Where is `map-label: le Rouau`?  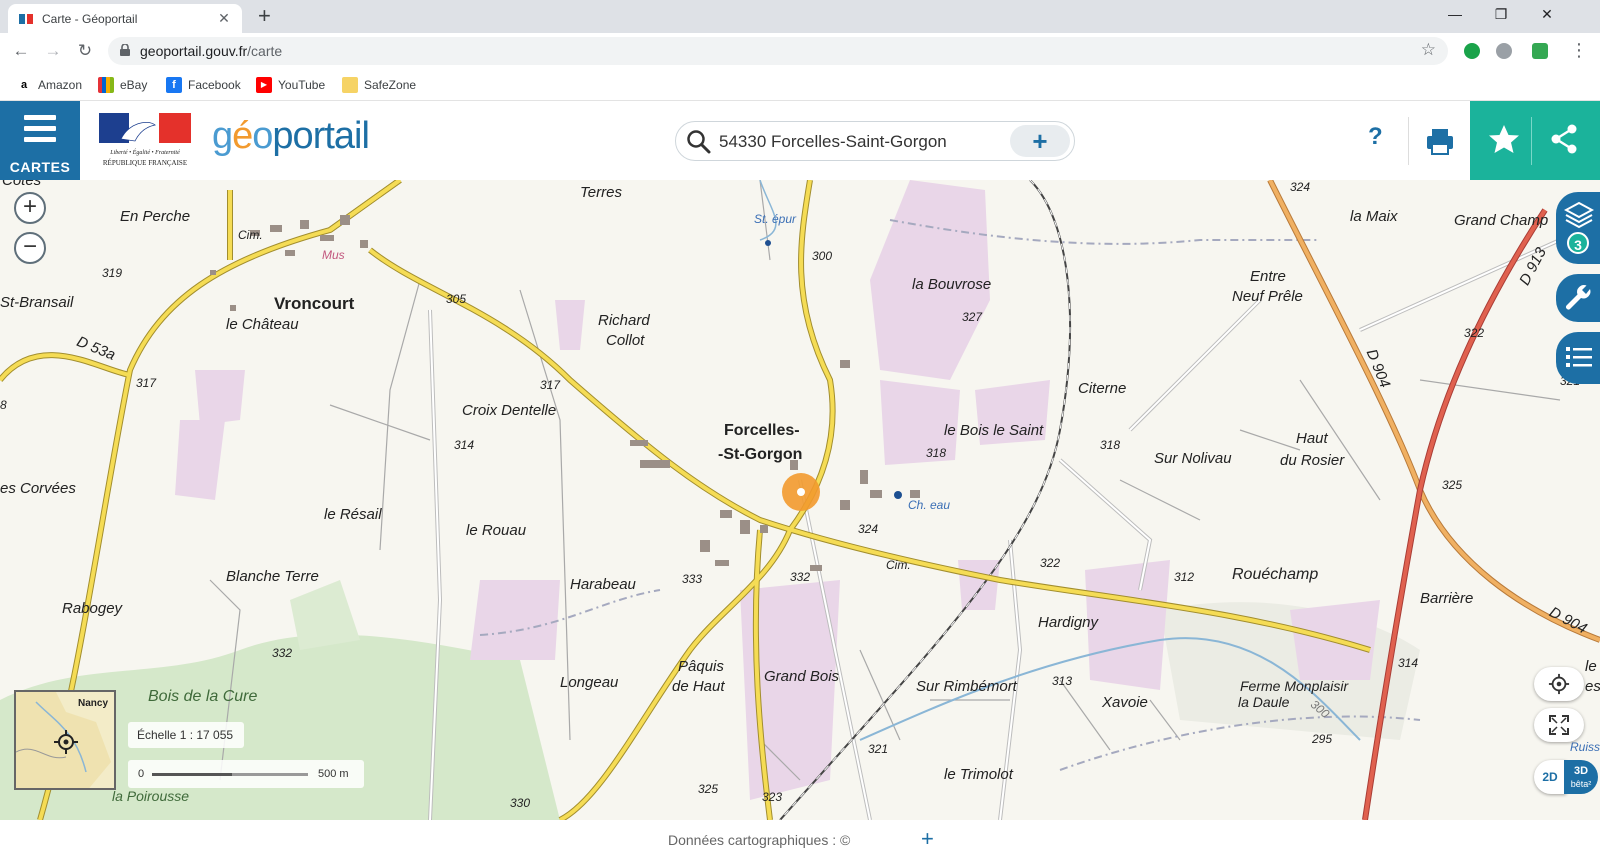
map-label: le Rouau is located at coordinates (496, 530).